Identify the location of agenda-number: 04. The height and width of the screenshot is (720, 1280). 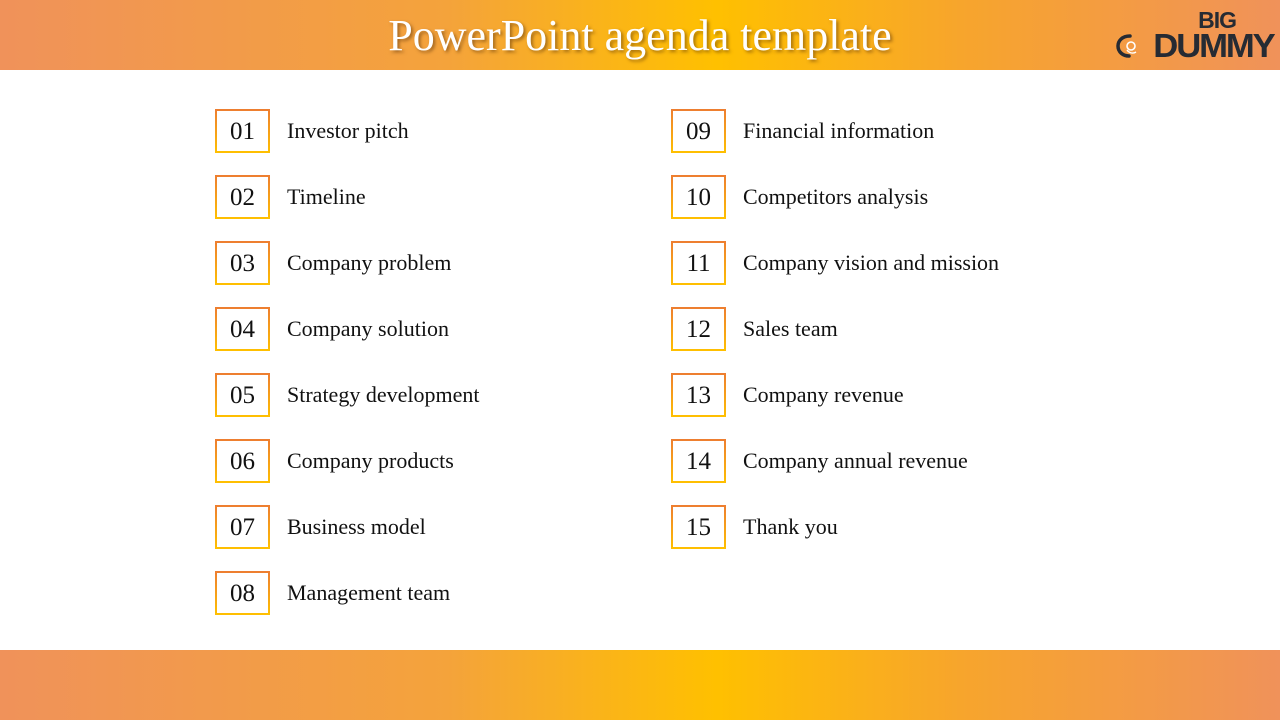
(242, 329).